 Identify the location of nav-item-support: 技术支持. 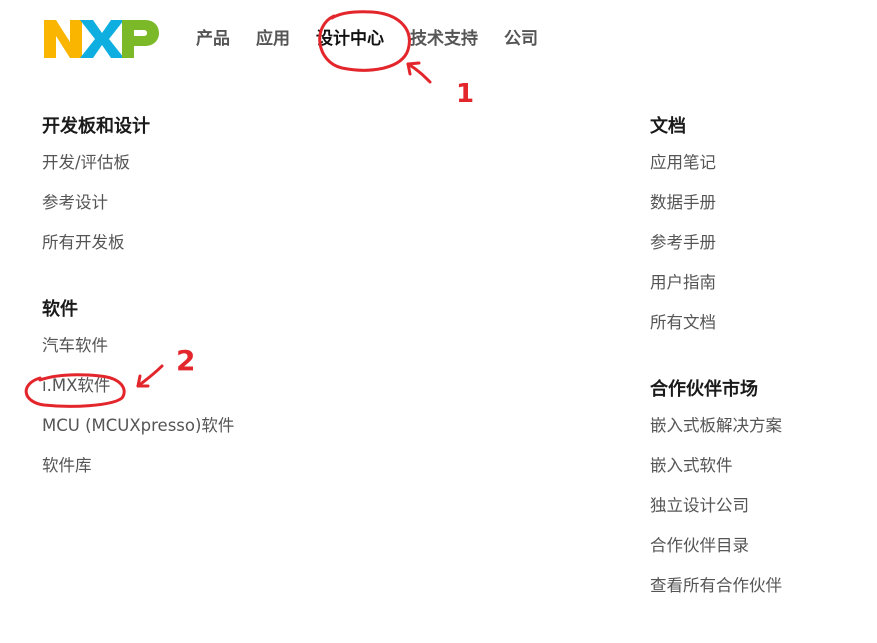
(444, 39).